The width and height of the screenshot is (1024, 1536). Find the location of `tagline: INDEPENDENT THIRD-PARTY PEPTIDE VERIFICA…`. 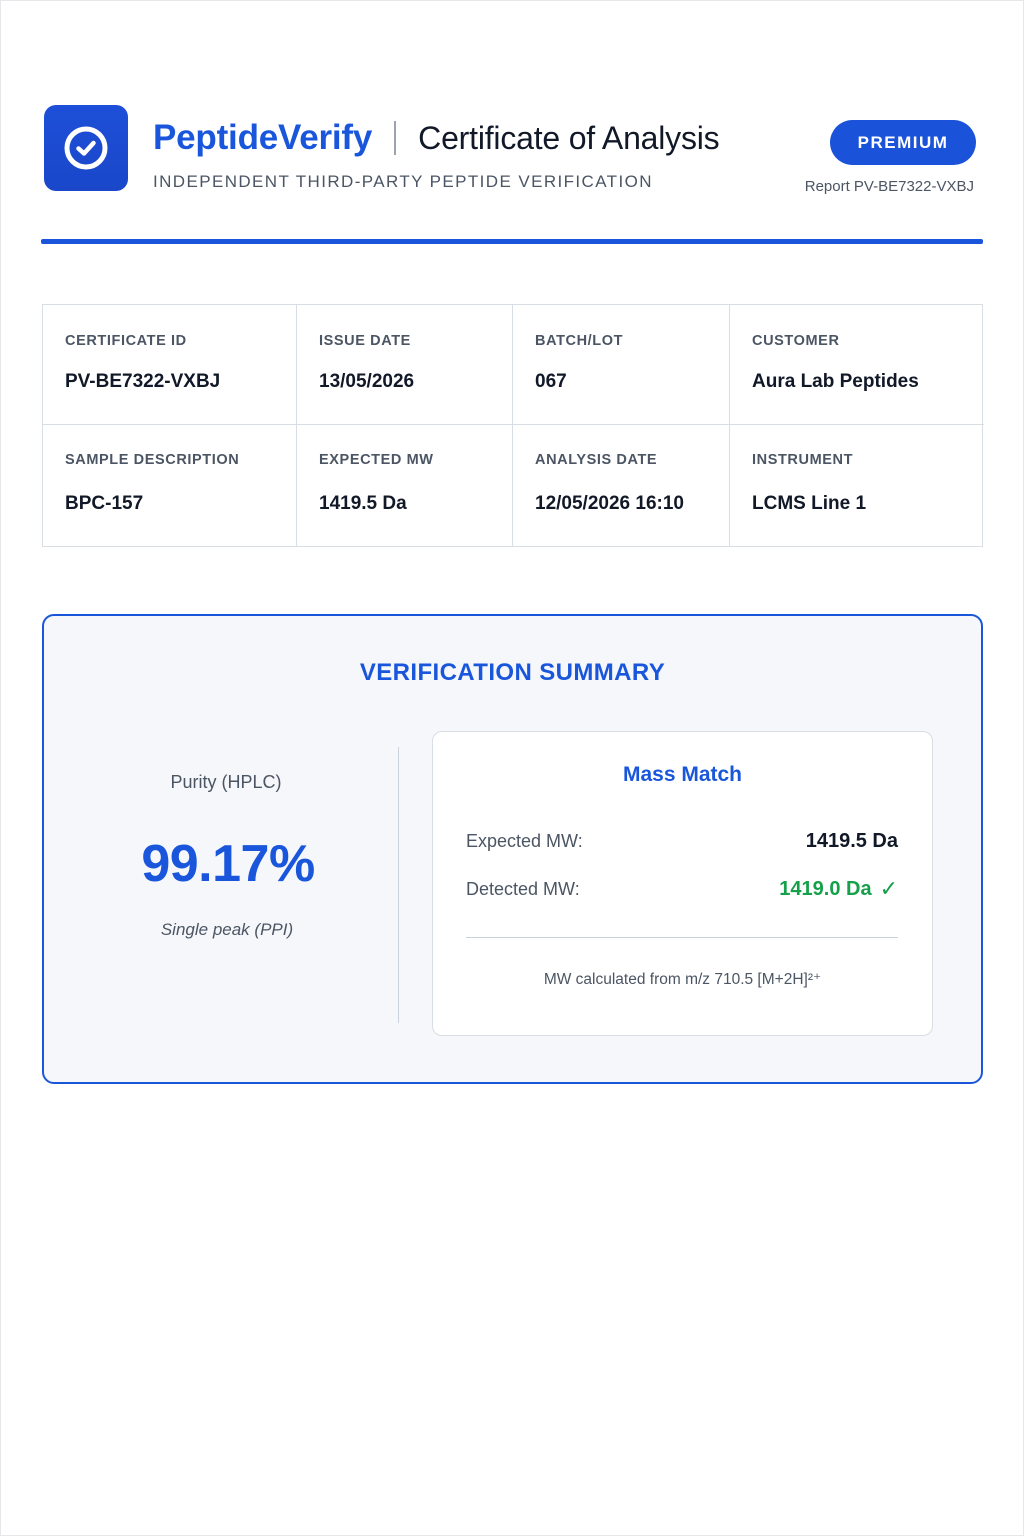

tagline: INDEPENDENT THIRD-PARTY PEPTIDE VERIFICA… is located at coordinates (403, 181).